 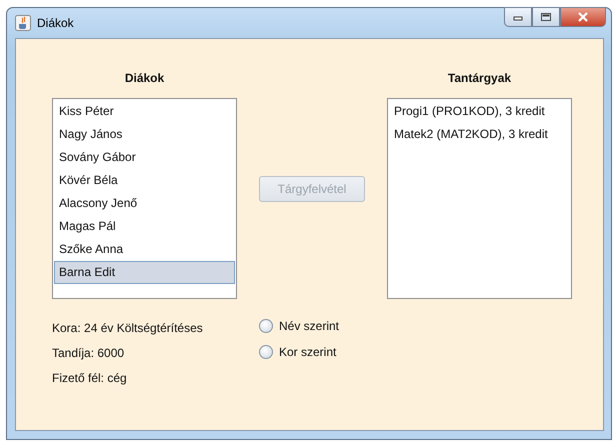 What do you see at coordinates (144, 272) in the screenshot?
I see `list-item: Barna Edit` at bounding box center [144, 272].